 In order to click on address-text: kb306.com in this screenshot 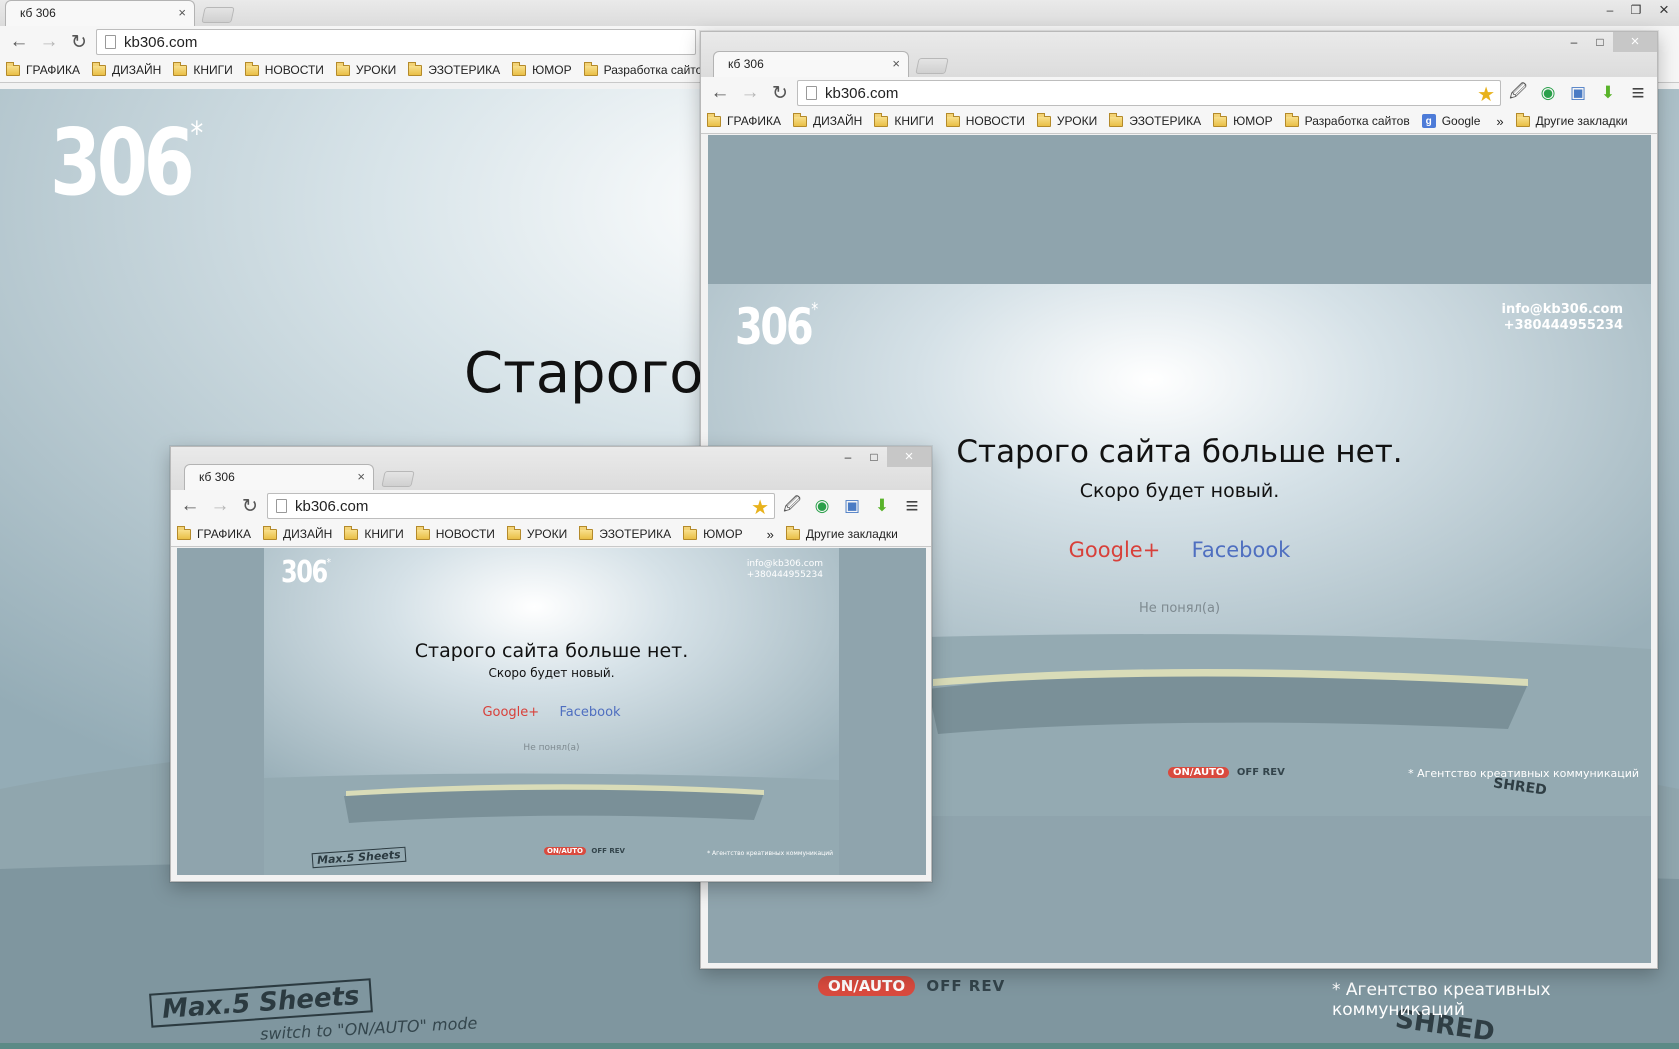, I will do `click(862, 93)`.